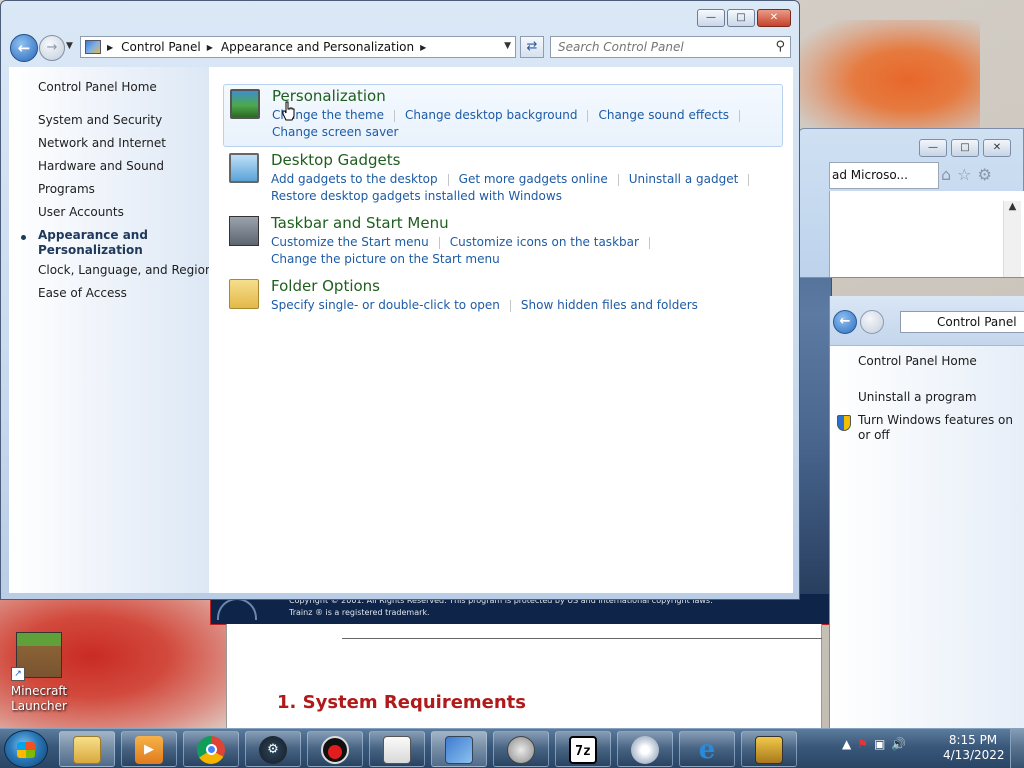 The width and height of the screenshot is (1024, 768). Describe the element at coordinates (491, 115) in the screenshot. I see `change-background-link: Change desktop background` at that location.